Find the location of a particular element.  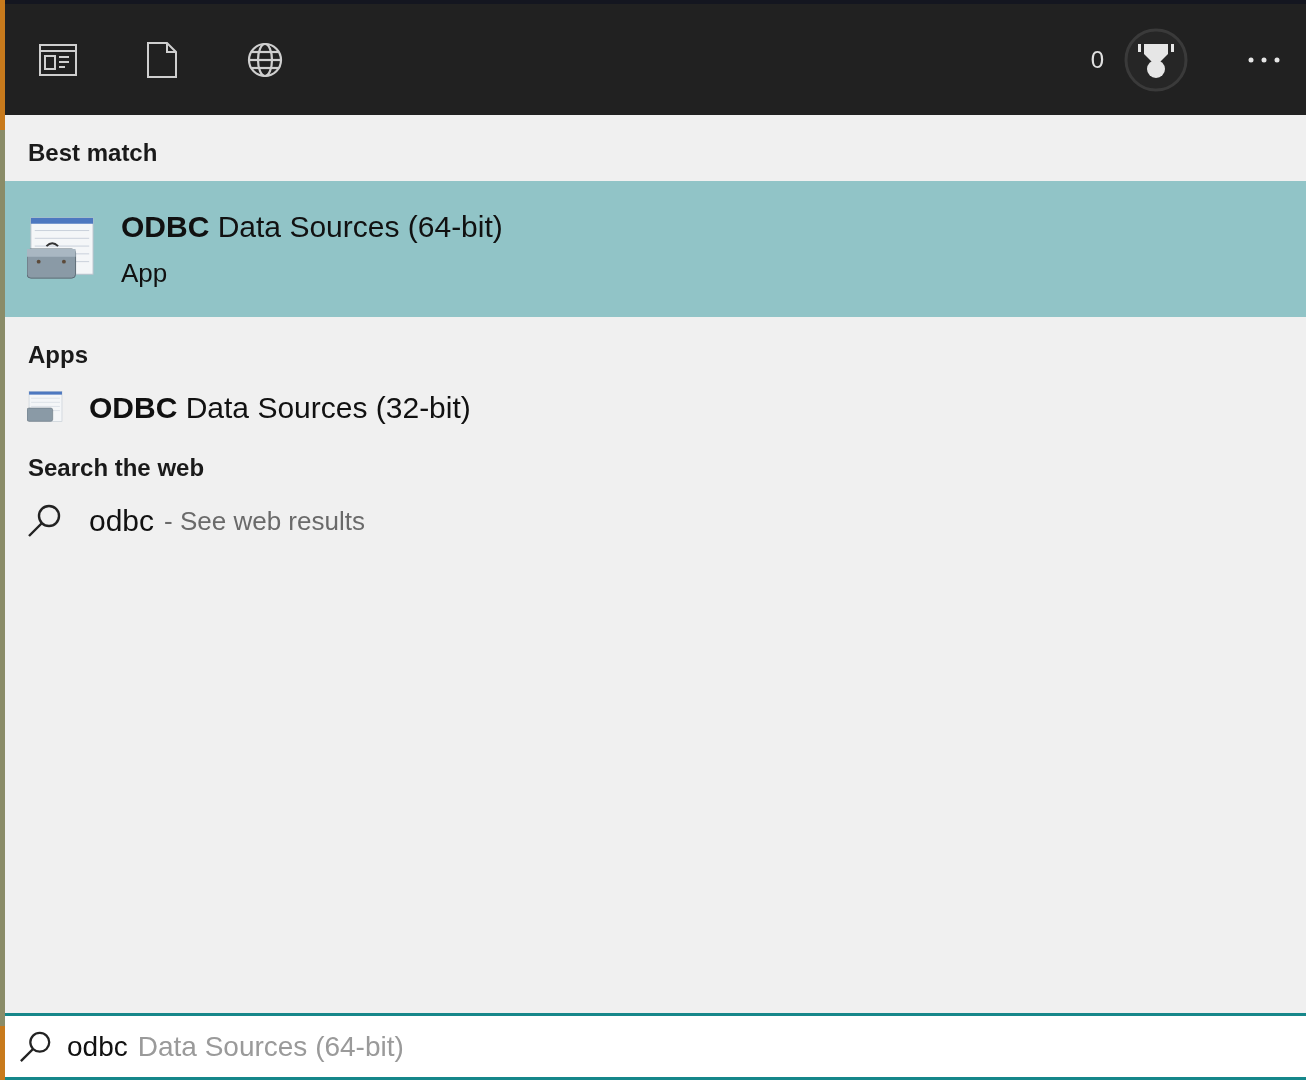

trophy-icon is located at coordinates (1156, 59).